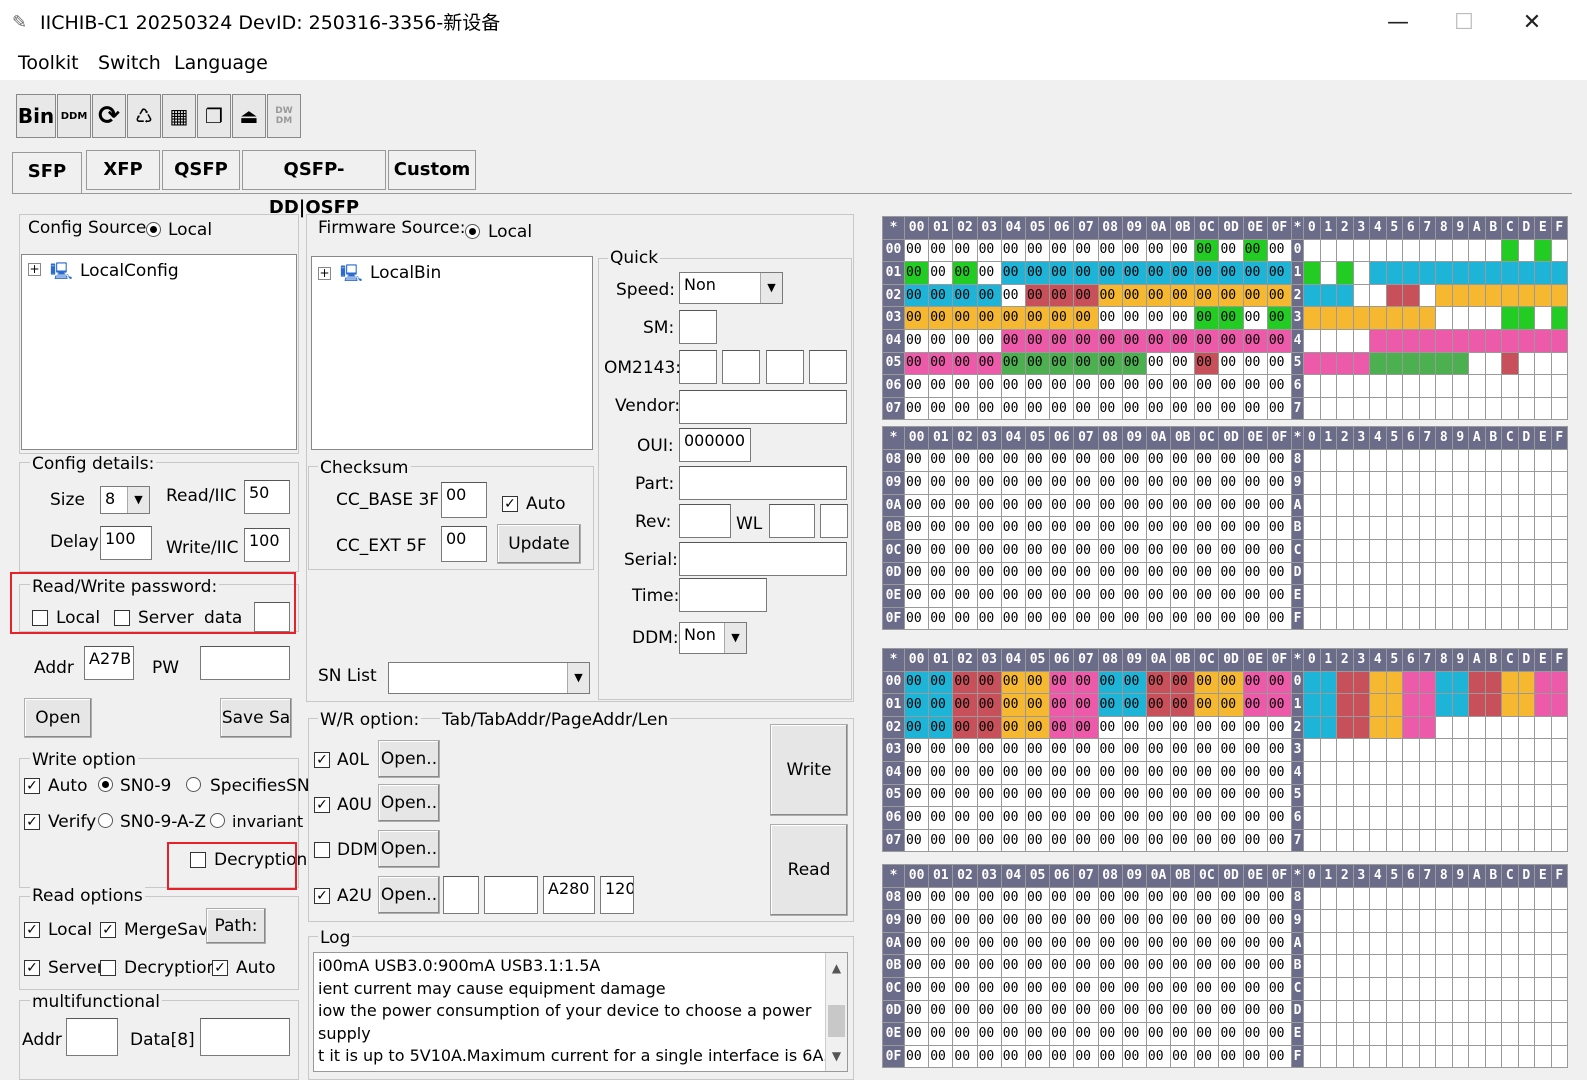  Describe the element at coordinates (322, 850) in the screenshot. I see `ddm-wr-checkbox` at that location.